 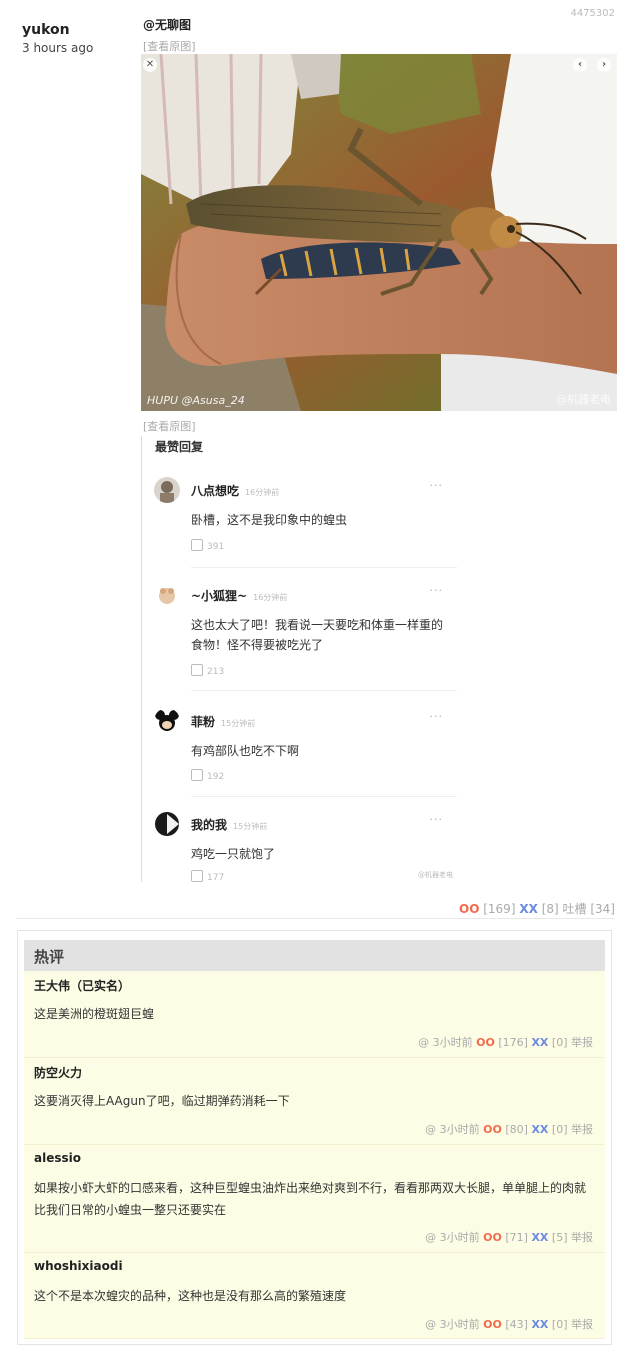 What do you see at coordinates (269, 520) in the screenshot?
I see `reply-text: 卧槽，这不是我印象中的蝗虫` at bounding box center [269, 520].